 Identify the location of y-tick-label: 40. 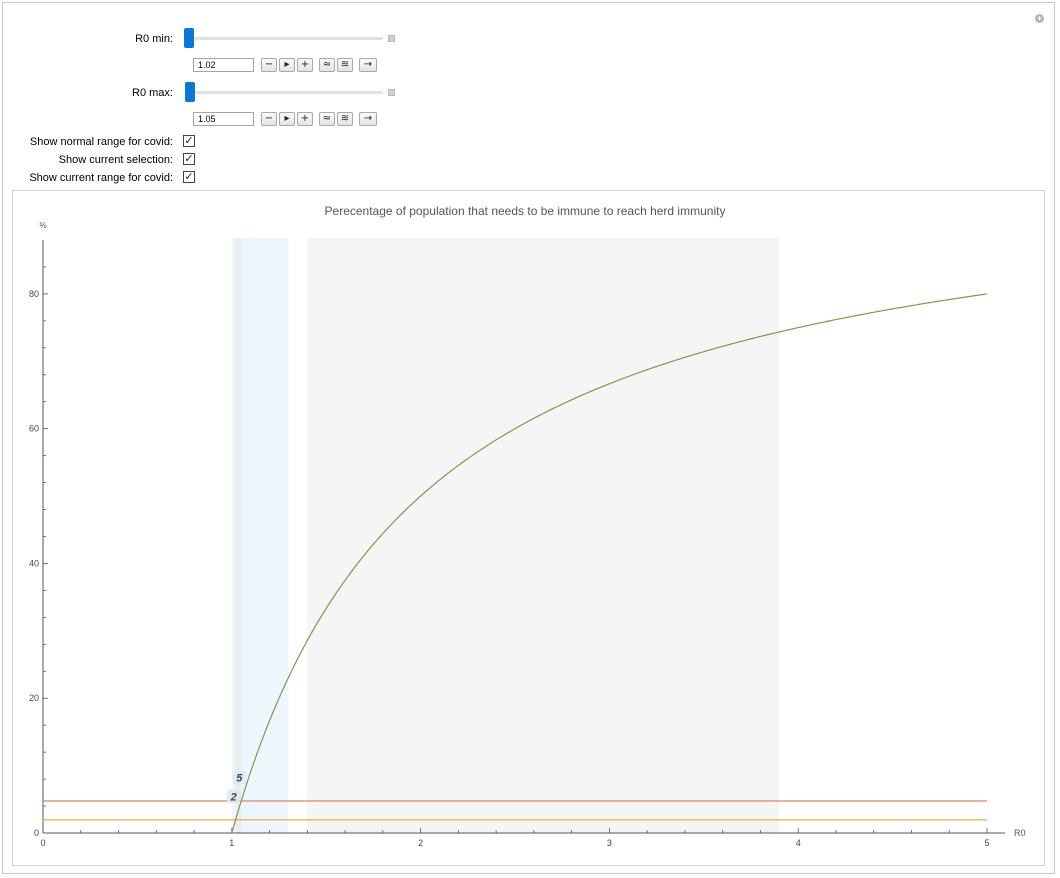
(34, 563).